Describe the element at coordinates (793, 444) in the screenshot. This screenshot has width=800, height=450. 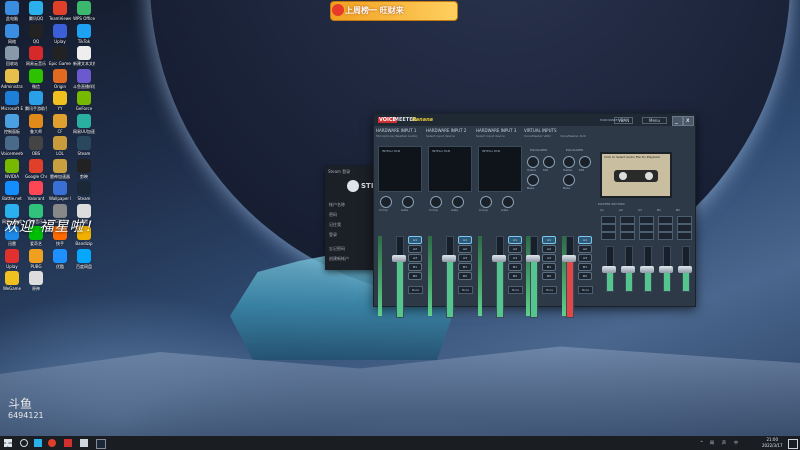
I see `notification-icon` at that location.